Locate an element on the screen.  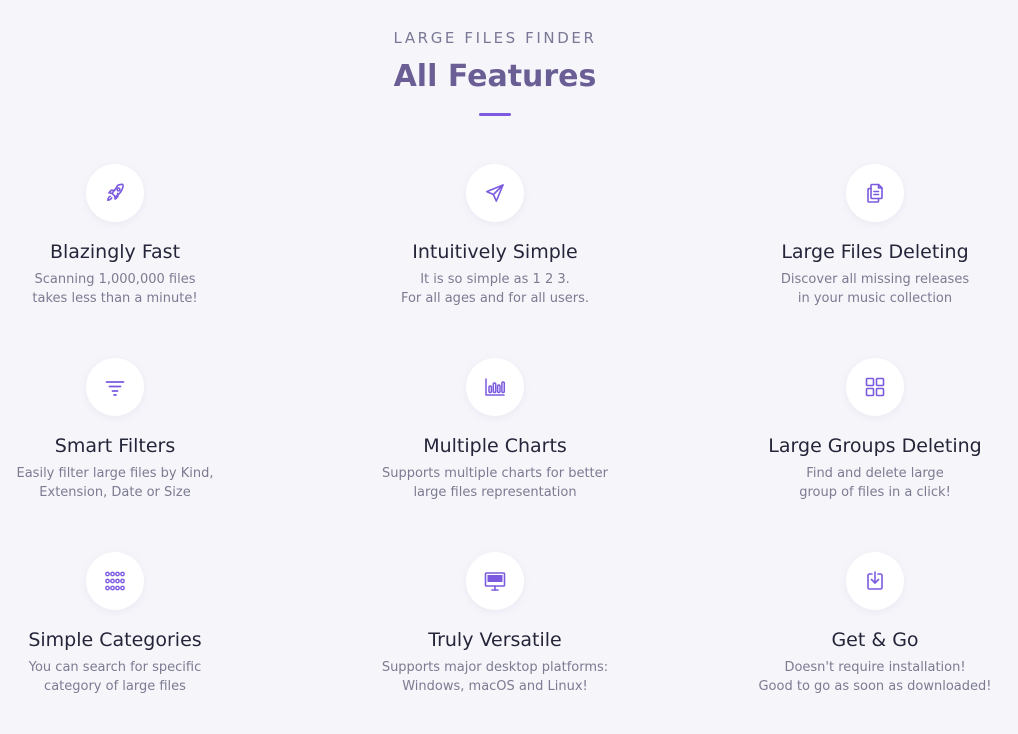
dots-grid-icon is located at coordinates (115, 581).